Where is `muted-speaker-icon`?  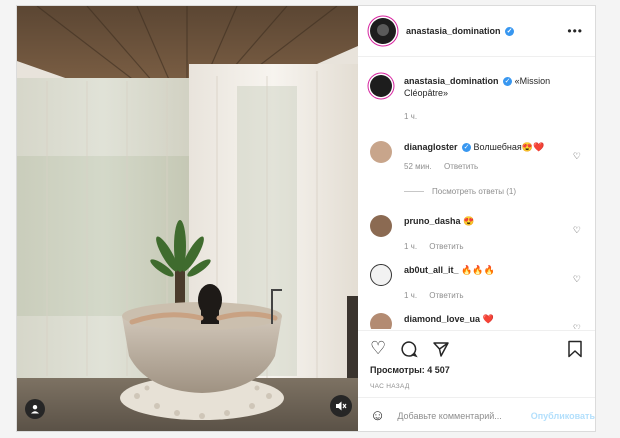
muted-speaker-icon is located at coordinates (341, 406).